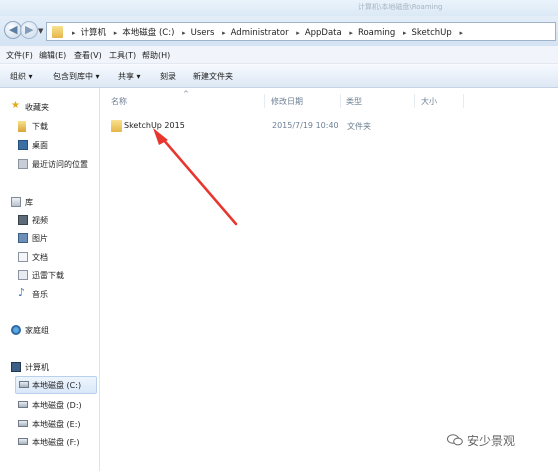  What do you see at coordinates (455, 440) in the screenshot?
I see `wechat-icon` at bounding box center [455, 440].